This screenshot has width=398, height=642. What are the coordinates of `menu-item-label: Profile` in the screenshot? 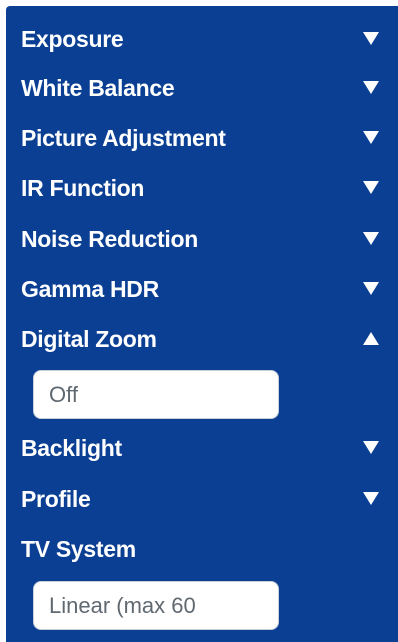 It's located at (56, 499).